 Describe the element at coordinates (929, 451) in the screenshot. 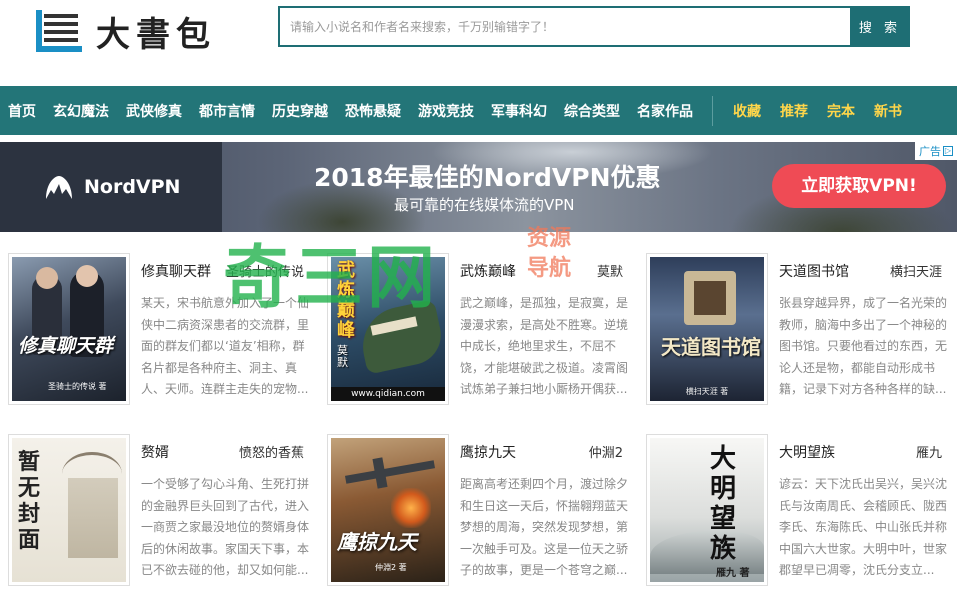

I see `book-author: 雁九` at that location.